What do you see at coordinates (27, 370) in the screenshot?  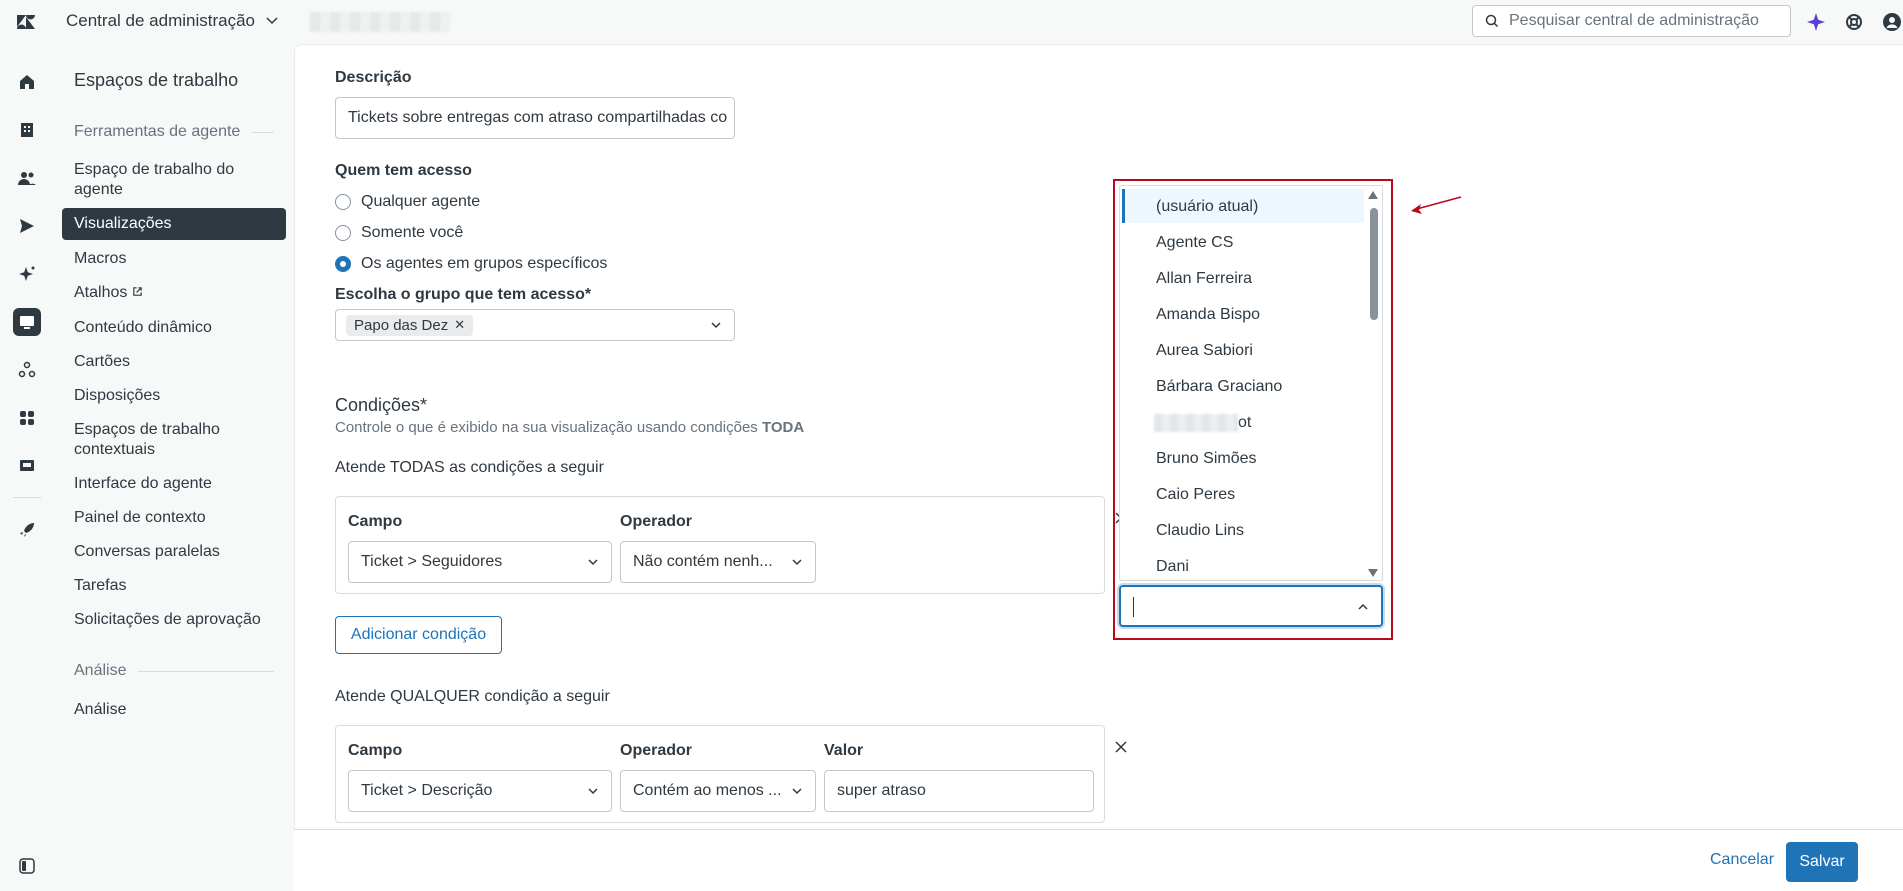 I see `rail-objects` at bounding box center [27, 370].